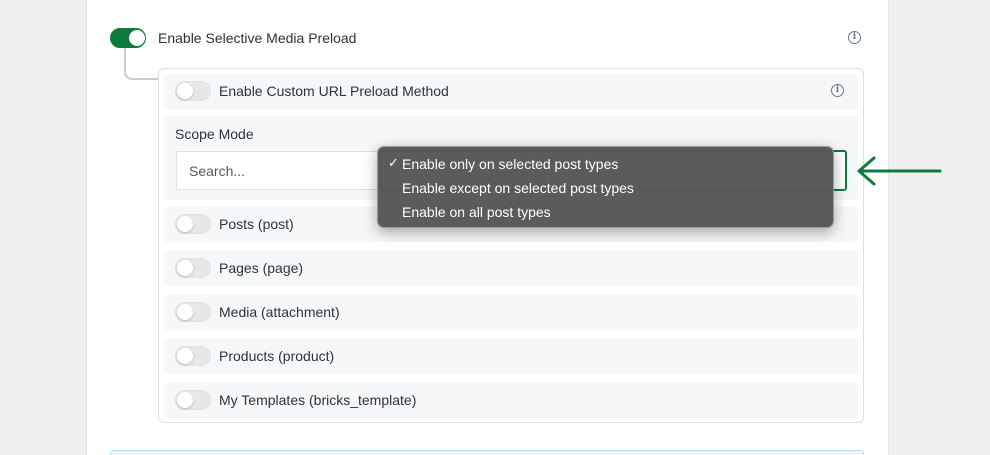  I want to click on scope-option-all: Enable on all post types, so click(476, 212).